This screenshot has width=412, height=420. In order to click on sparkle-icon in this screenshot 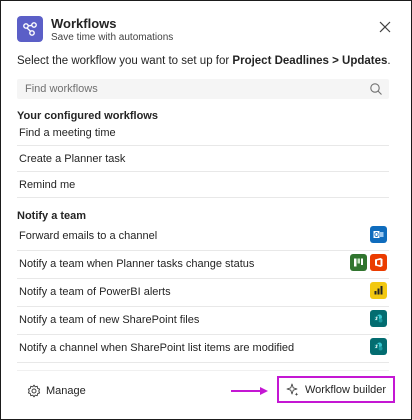, I will do `click(292, 389)`.